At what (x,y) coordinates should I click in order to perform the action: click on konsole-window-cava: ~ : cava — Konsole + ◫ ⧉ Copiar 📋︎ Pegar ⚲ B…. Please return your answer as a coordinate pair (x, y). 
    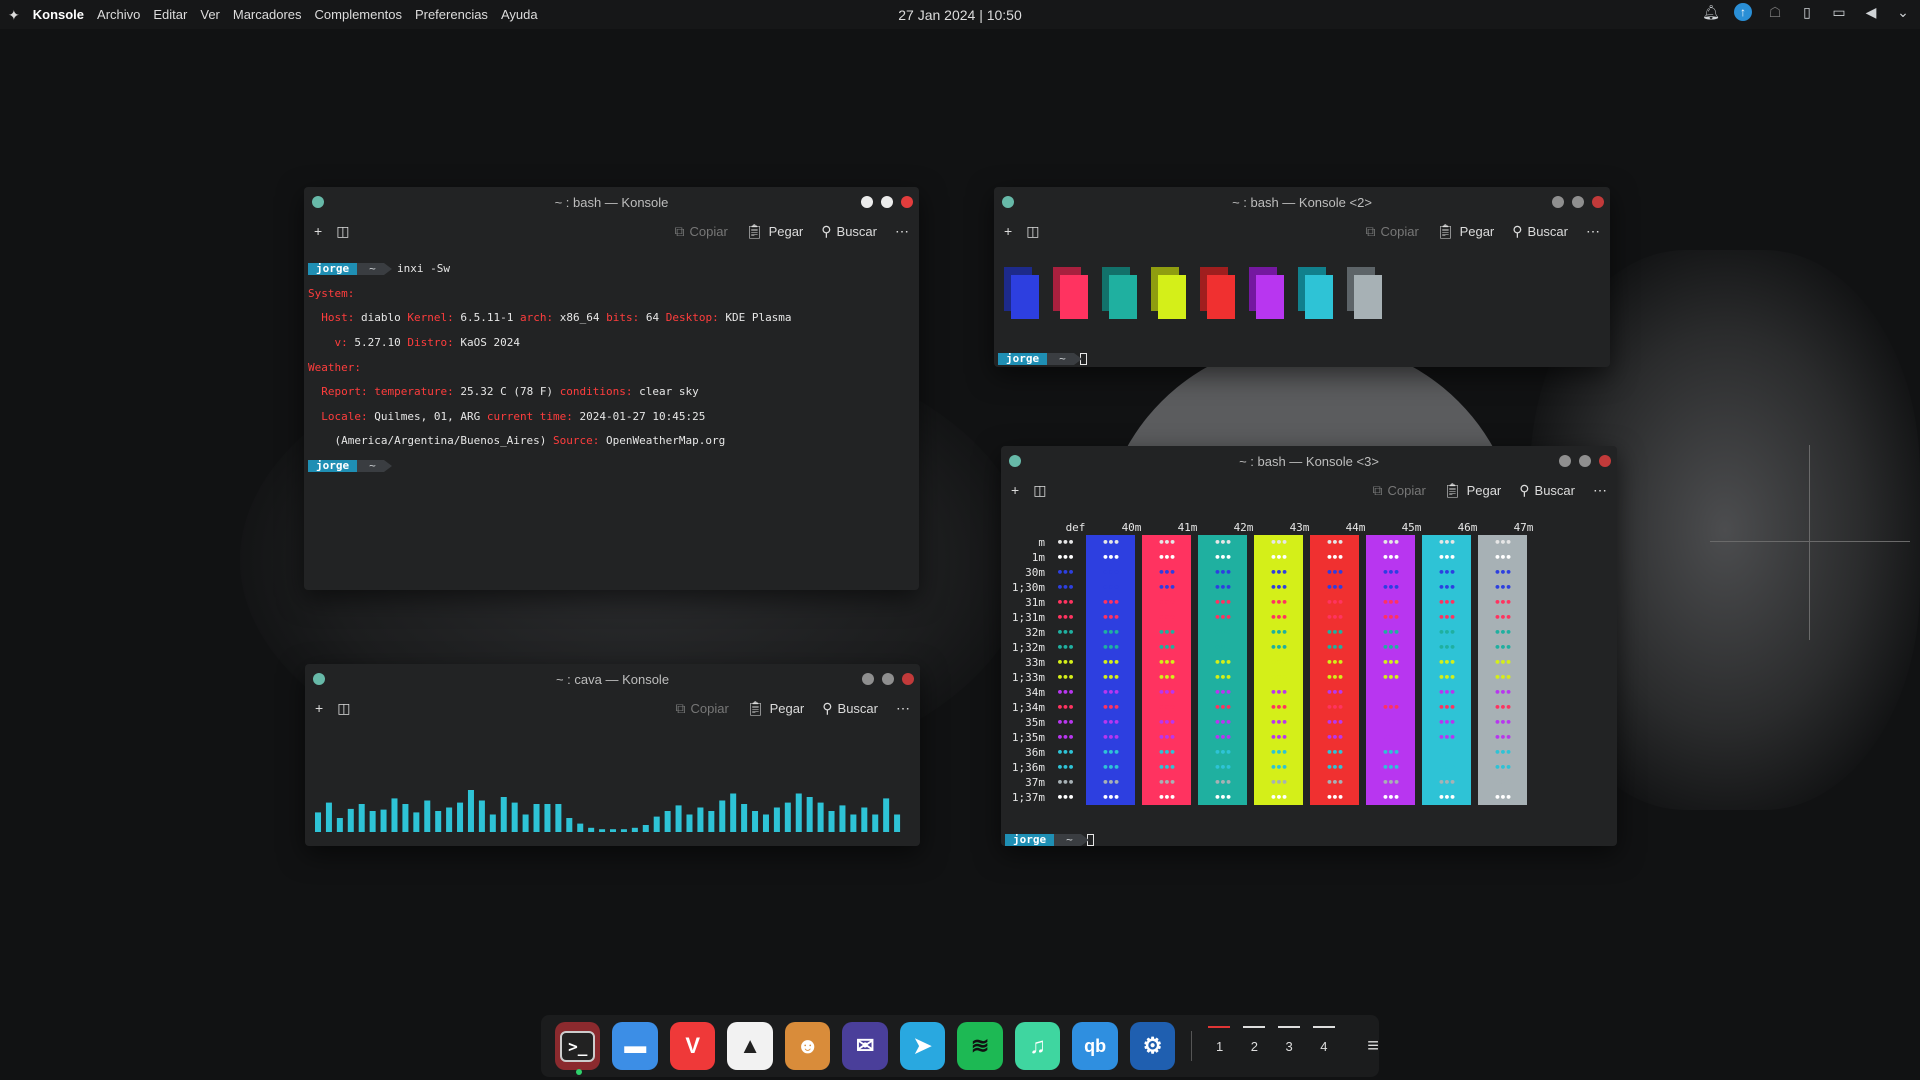
    Looking at the image, I should click on (612, 755).